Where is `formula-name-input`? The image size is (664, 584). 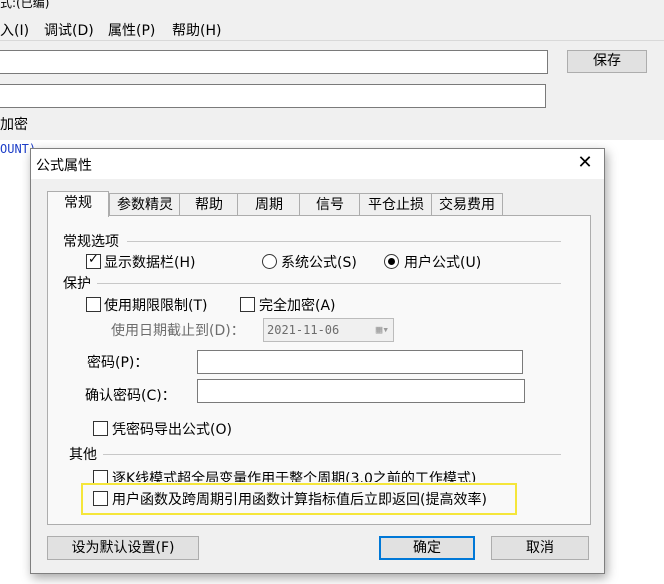
formula-name-input is located at coordinates (274, 62).